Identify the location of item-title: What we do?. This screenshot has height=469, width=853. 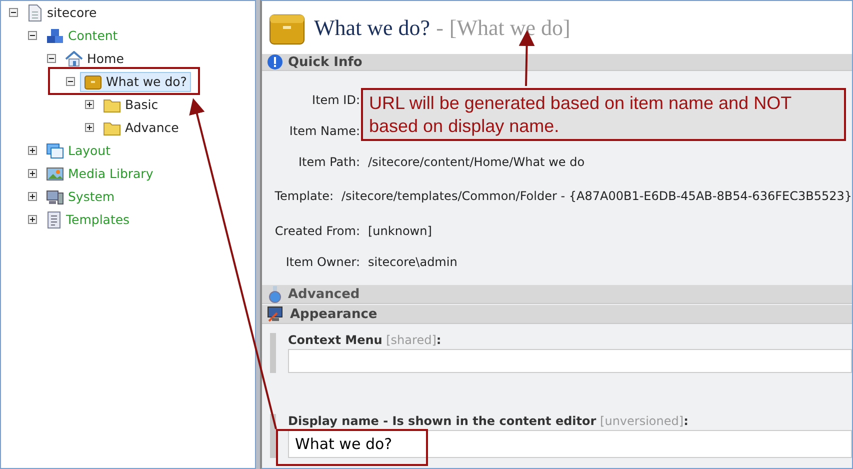
(372, 27).